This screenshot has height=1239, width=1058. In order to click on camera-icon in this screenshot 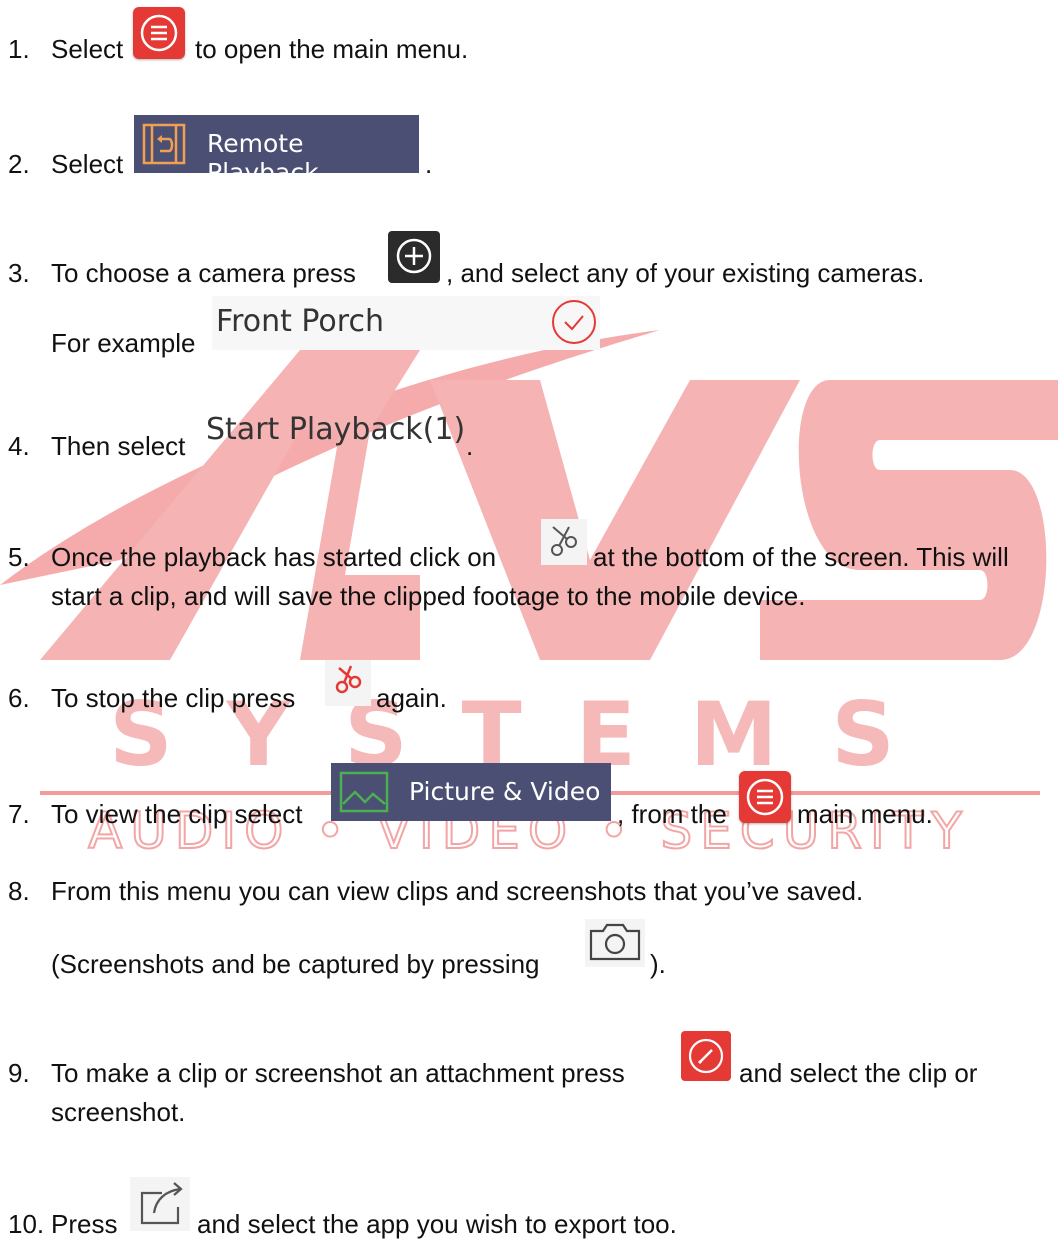, I will do `click(615, 943)`.